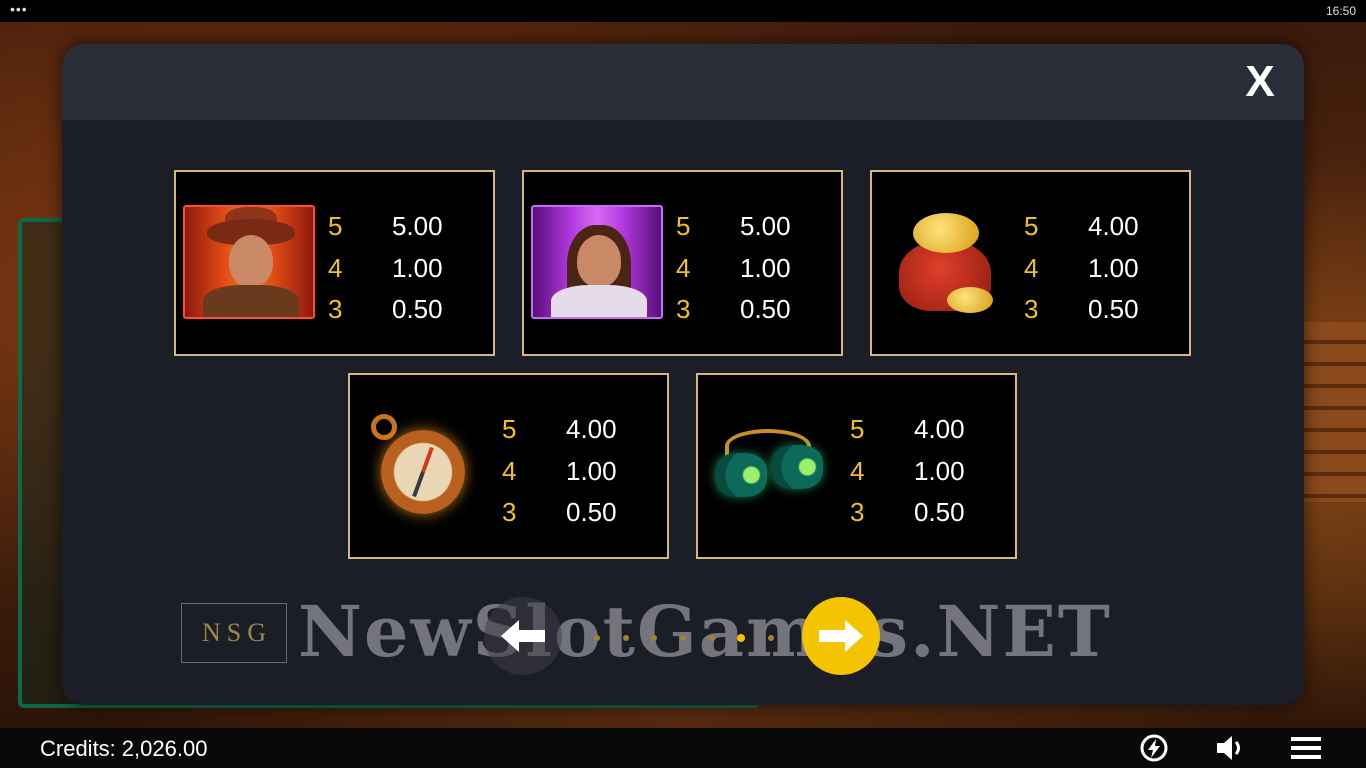 The height and width of the screenshot is (768, 1366). I want to click on arrow-right-icon, so click(841, 636).